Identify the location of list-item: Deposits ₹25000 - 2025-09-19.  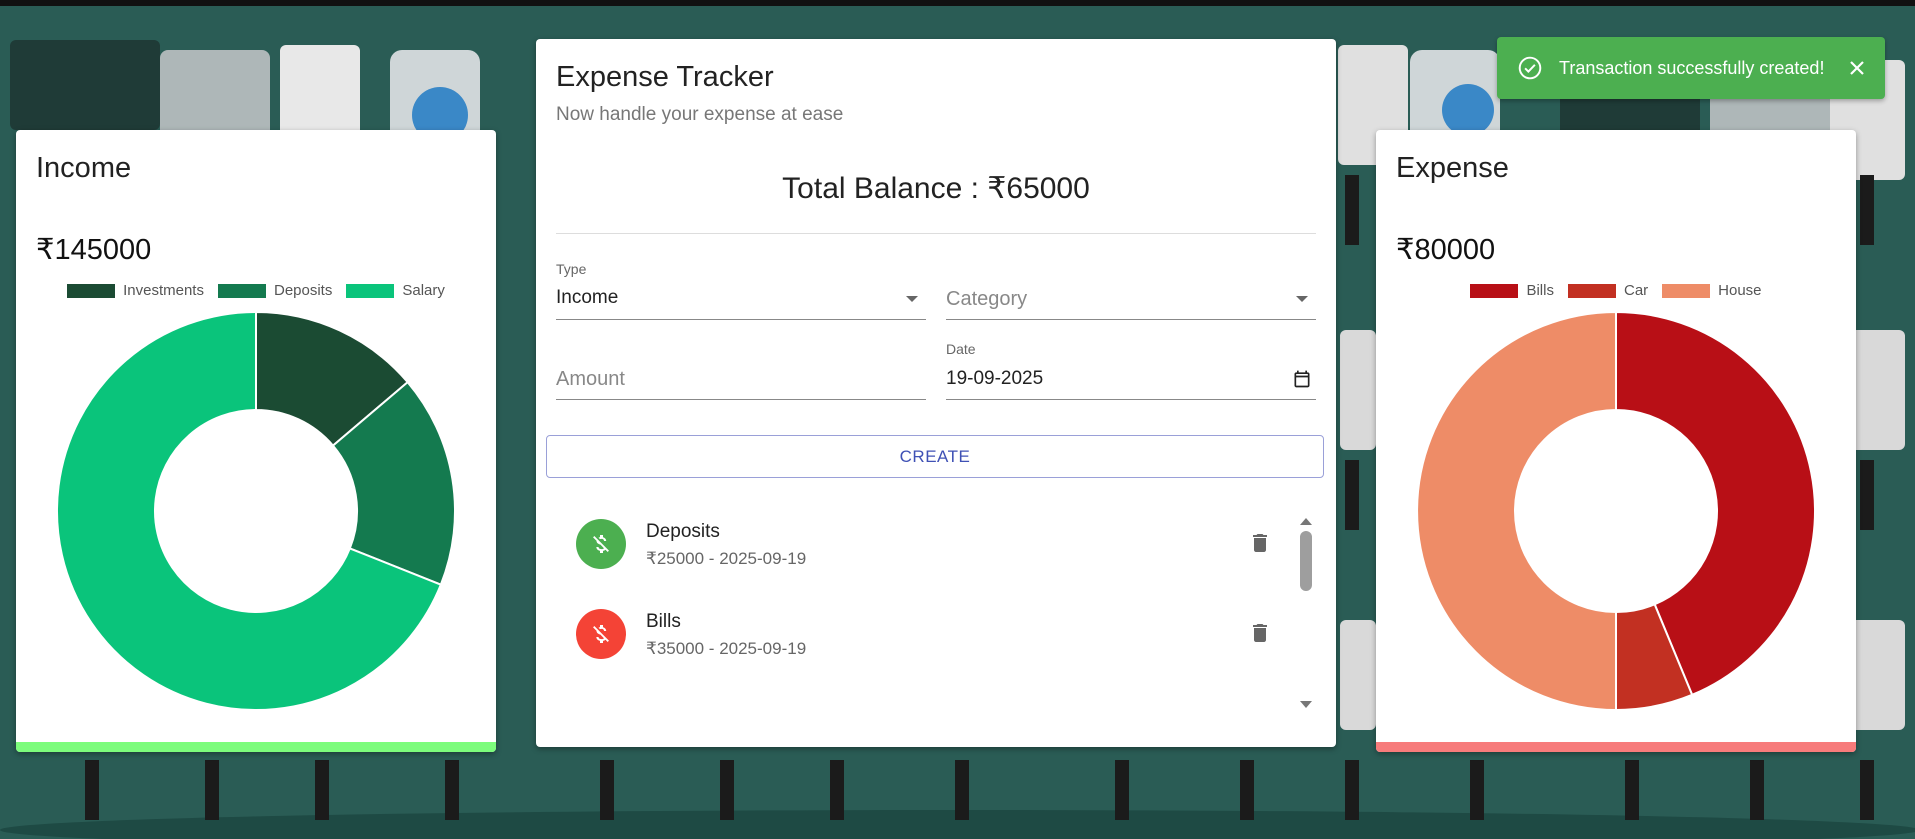
(906, 559).